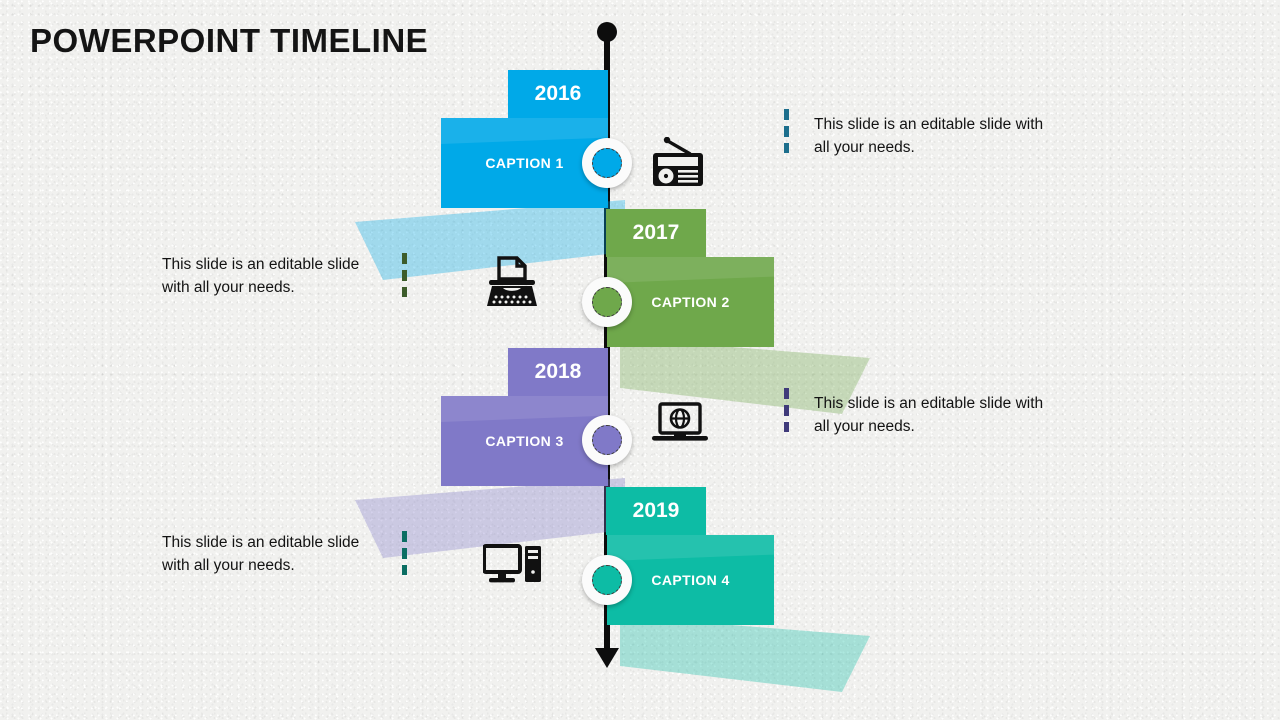 This screenshot has width=1280, height=720. Describe the element at coordinates (786, 133) in the screenshot. I see `accent-dash-bar-2016` at that location.